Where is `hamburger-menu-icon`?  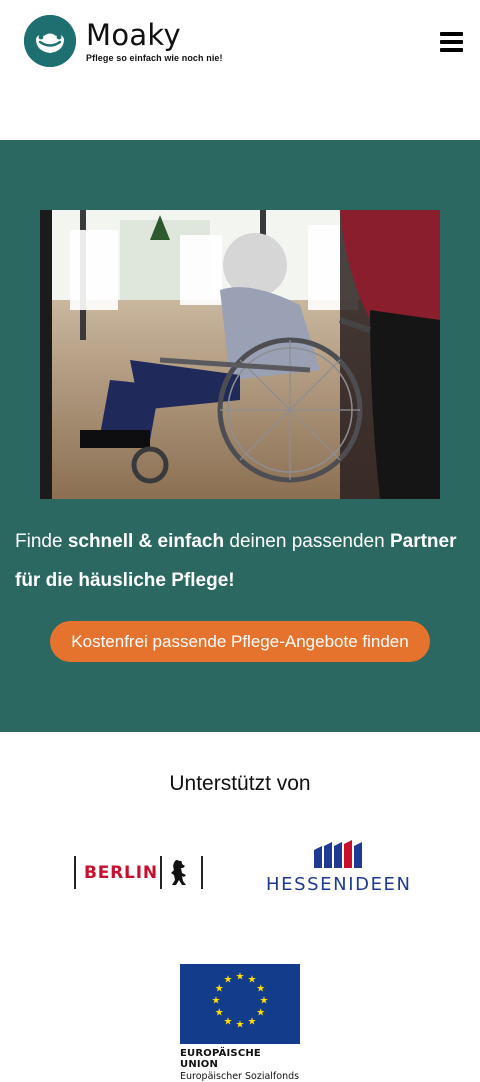 hamburger-menu-icon is located at coordinates (452, 43).